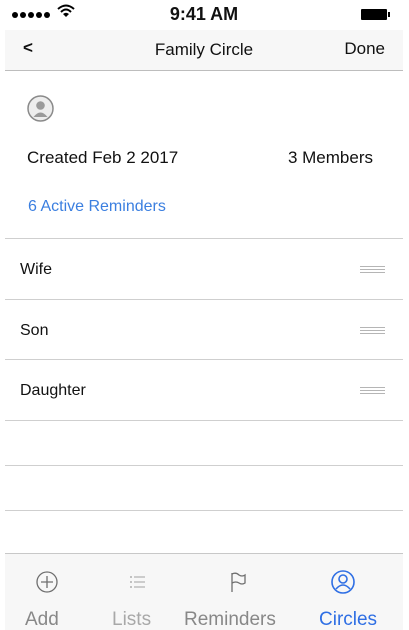  I want to click on battery-icon, so click(375, 14).